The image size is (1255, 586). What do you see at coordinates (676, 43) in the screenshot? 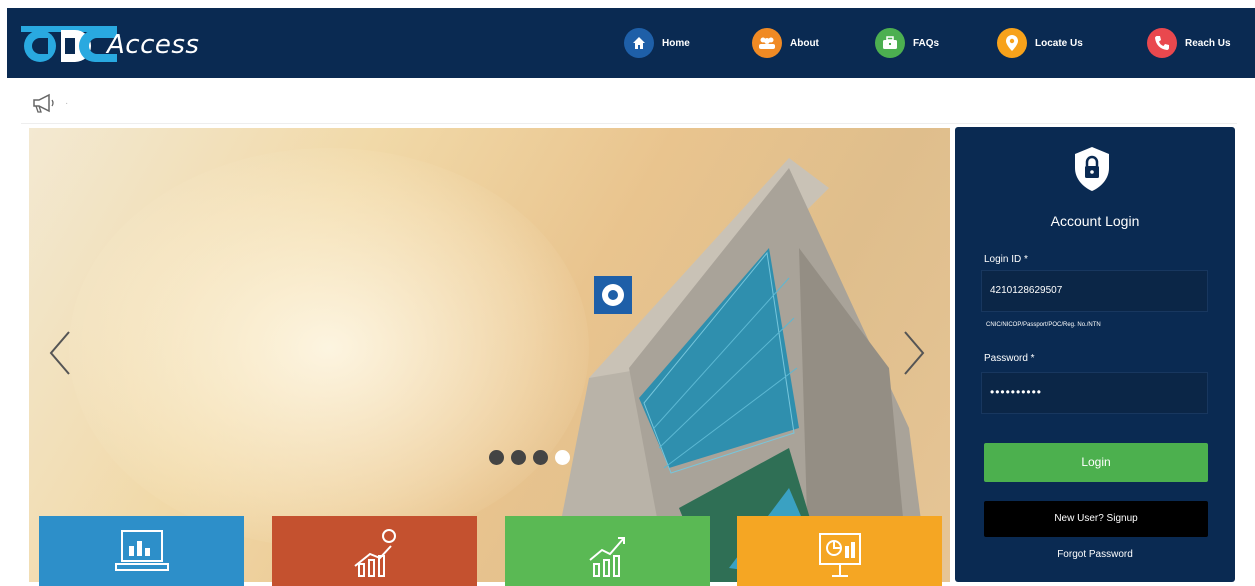
I see `nav-home-label: Home` at bounding box center [676, 43].